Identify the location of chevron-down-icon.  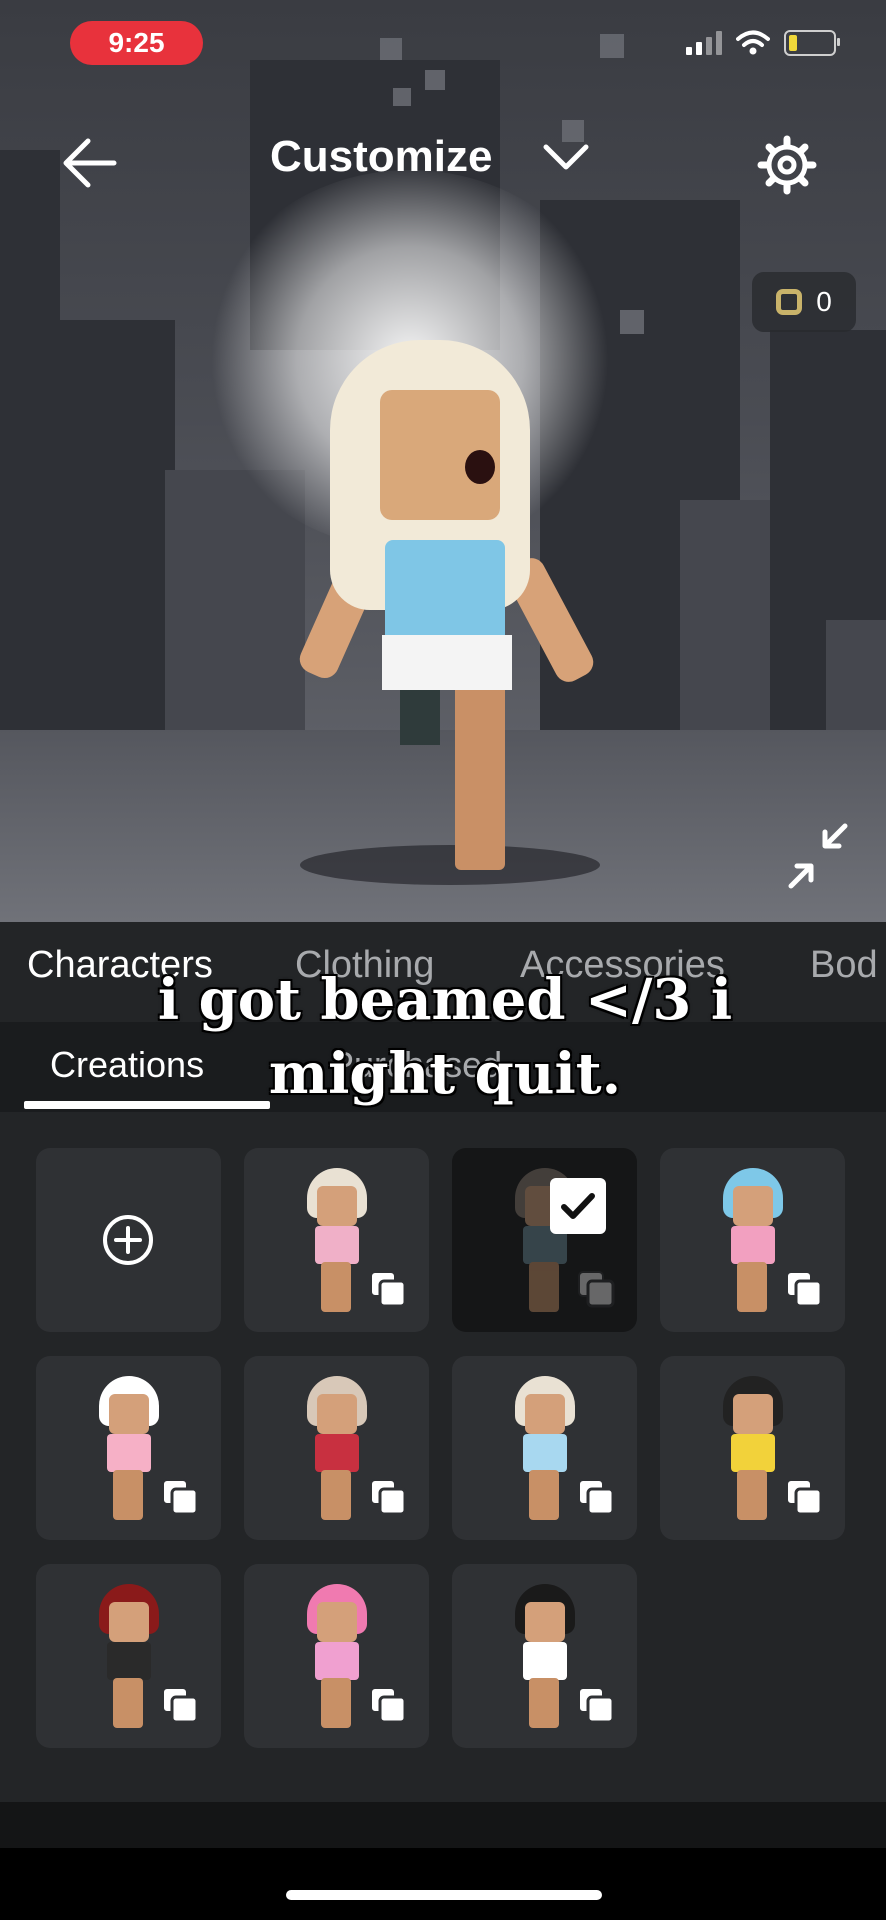
(566, 157).